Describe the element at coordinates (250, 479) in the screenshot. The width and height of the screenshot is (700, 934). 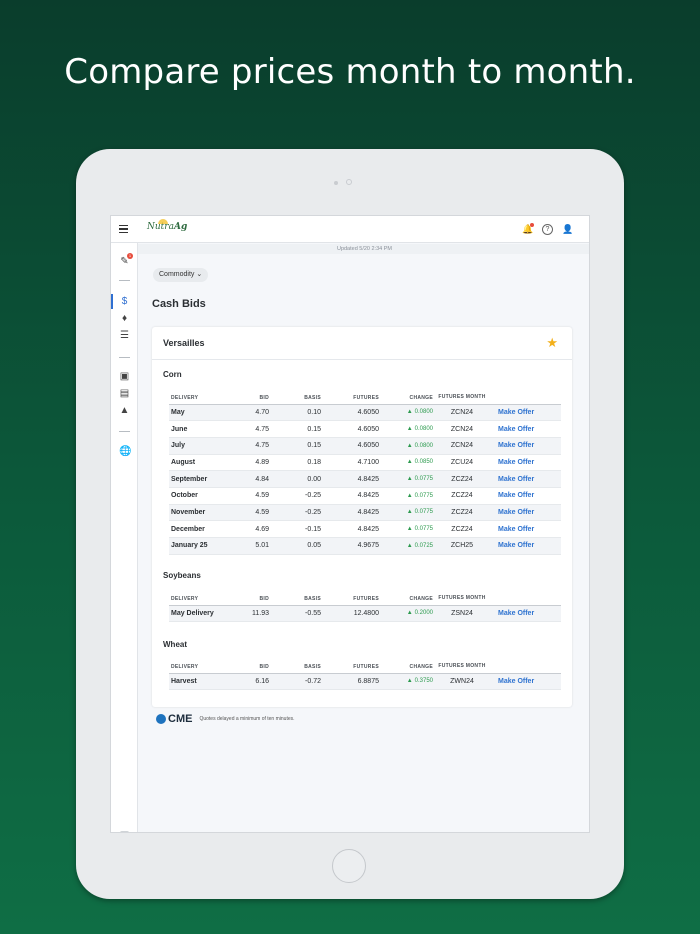
I see `bid-cell: 4.84` at that location.